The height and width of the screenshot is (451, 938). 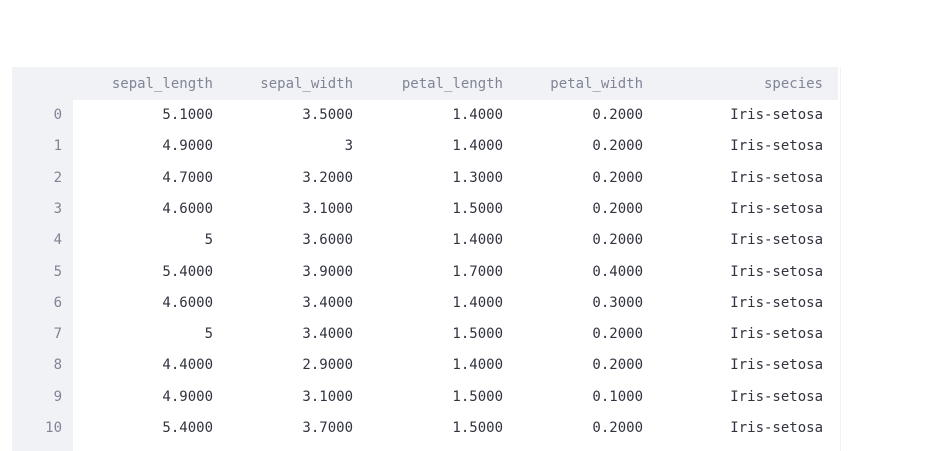 What do you see at coordinates (428, 84) in the screenshot?
I see `column-header-petal-length: petal_length` at bounding box center [428, 84].